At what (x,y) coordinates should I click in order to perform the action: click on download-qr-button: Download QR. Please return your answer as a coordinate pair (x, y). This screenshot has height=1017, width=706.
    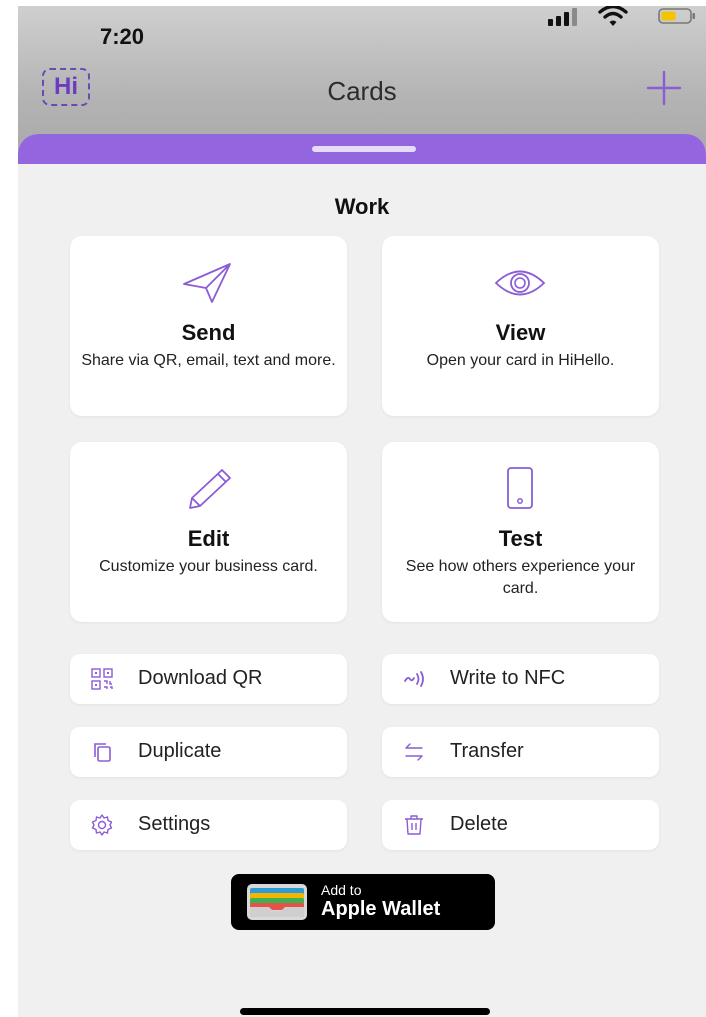
    Looking at the image, I should click on (208, 679).